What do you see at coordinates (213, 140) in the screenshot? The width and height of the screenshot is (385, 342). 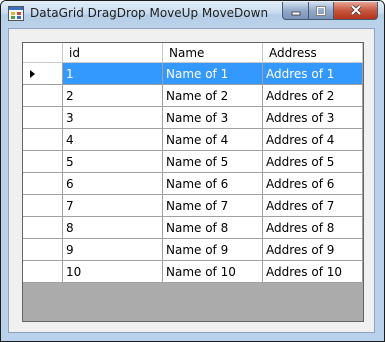 I see `cell-name: Name of 4` at bounding box center [213, 140].